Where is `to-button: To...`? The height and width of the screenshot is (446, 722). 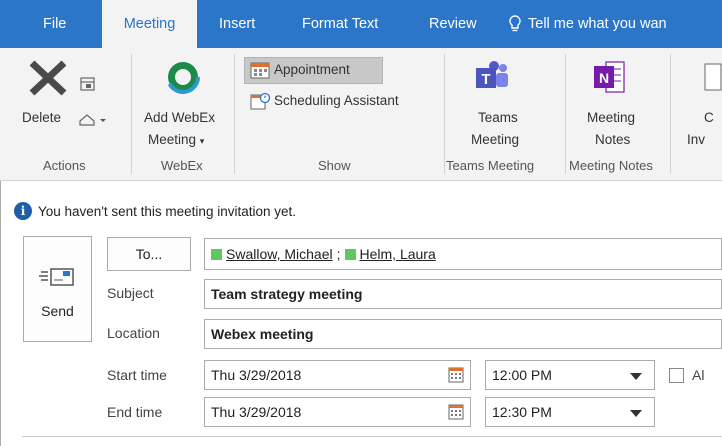
to-button: To... is located at coordinates (149, 254).